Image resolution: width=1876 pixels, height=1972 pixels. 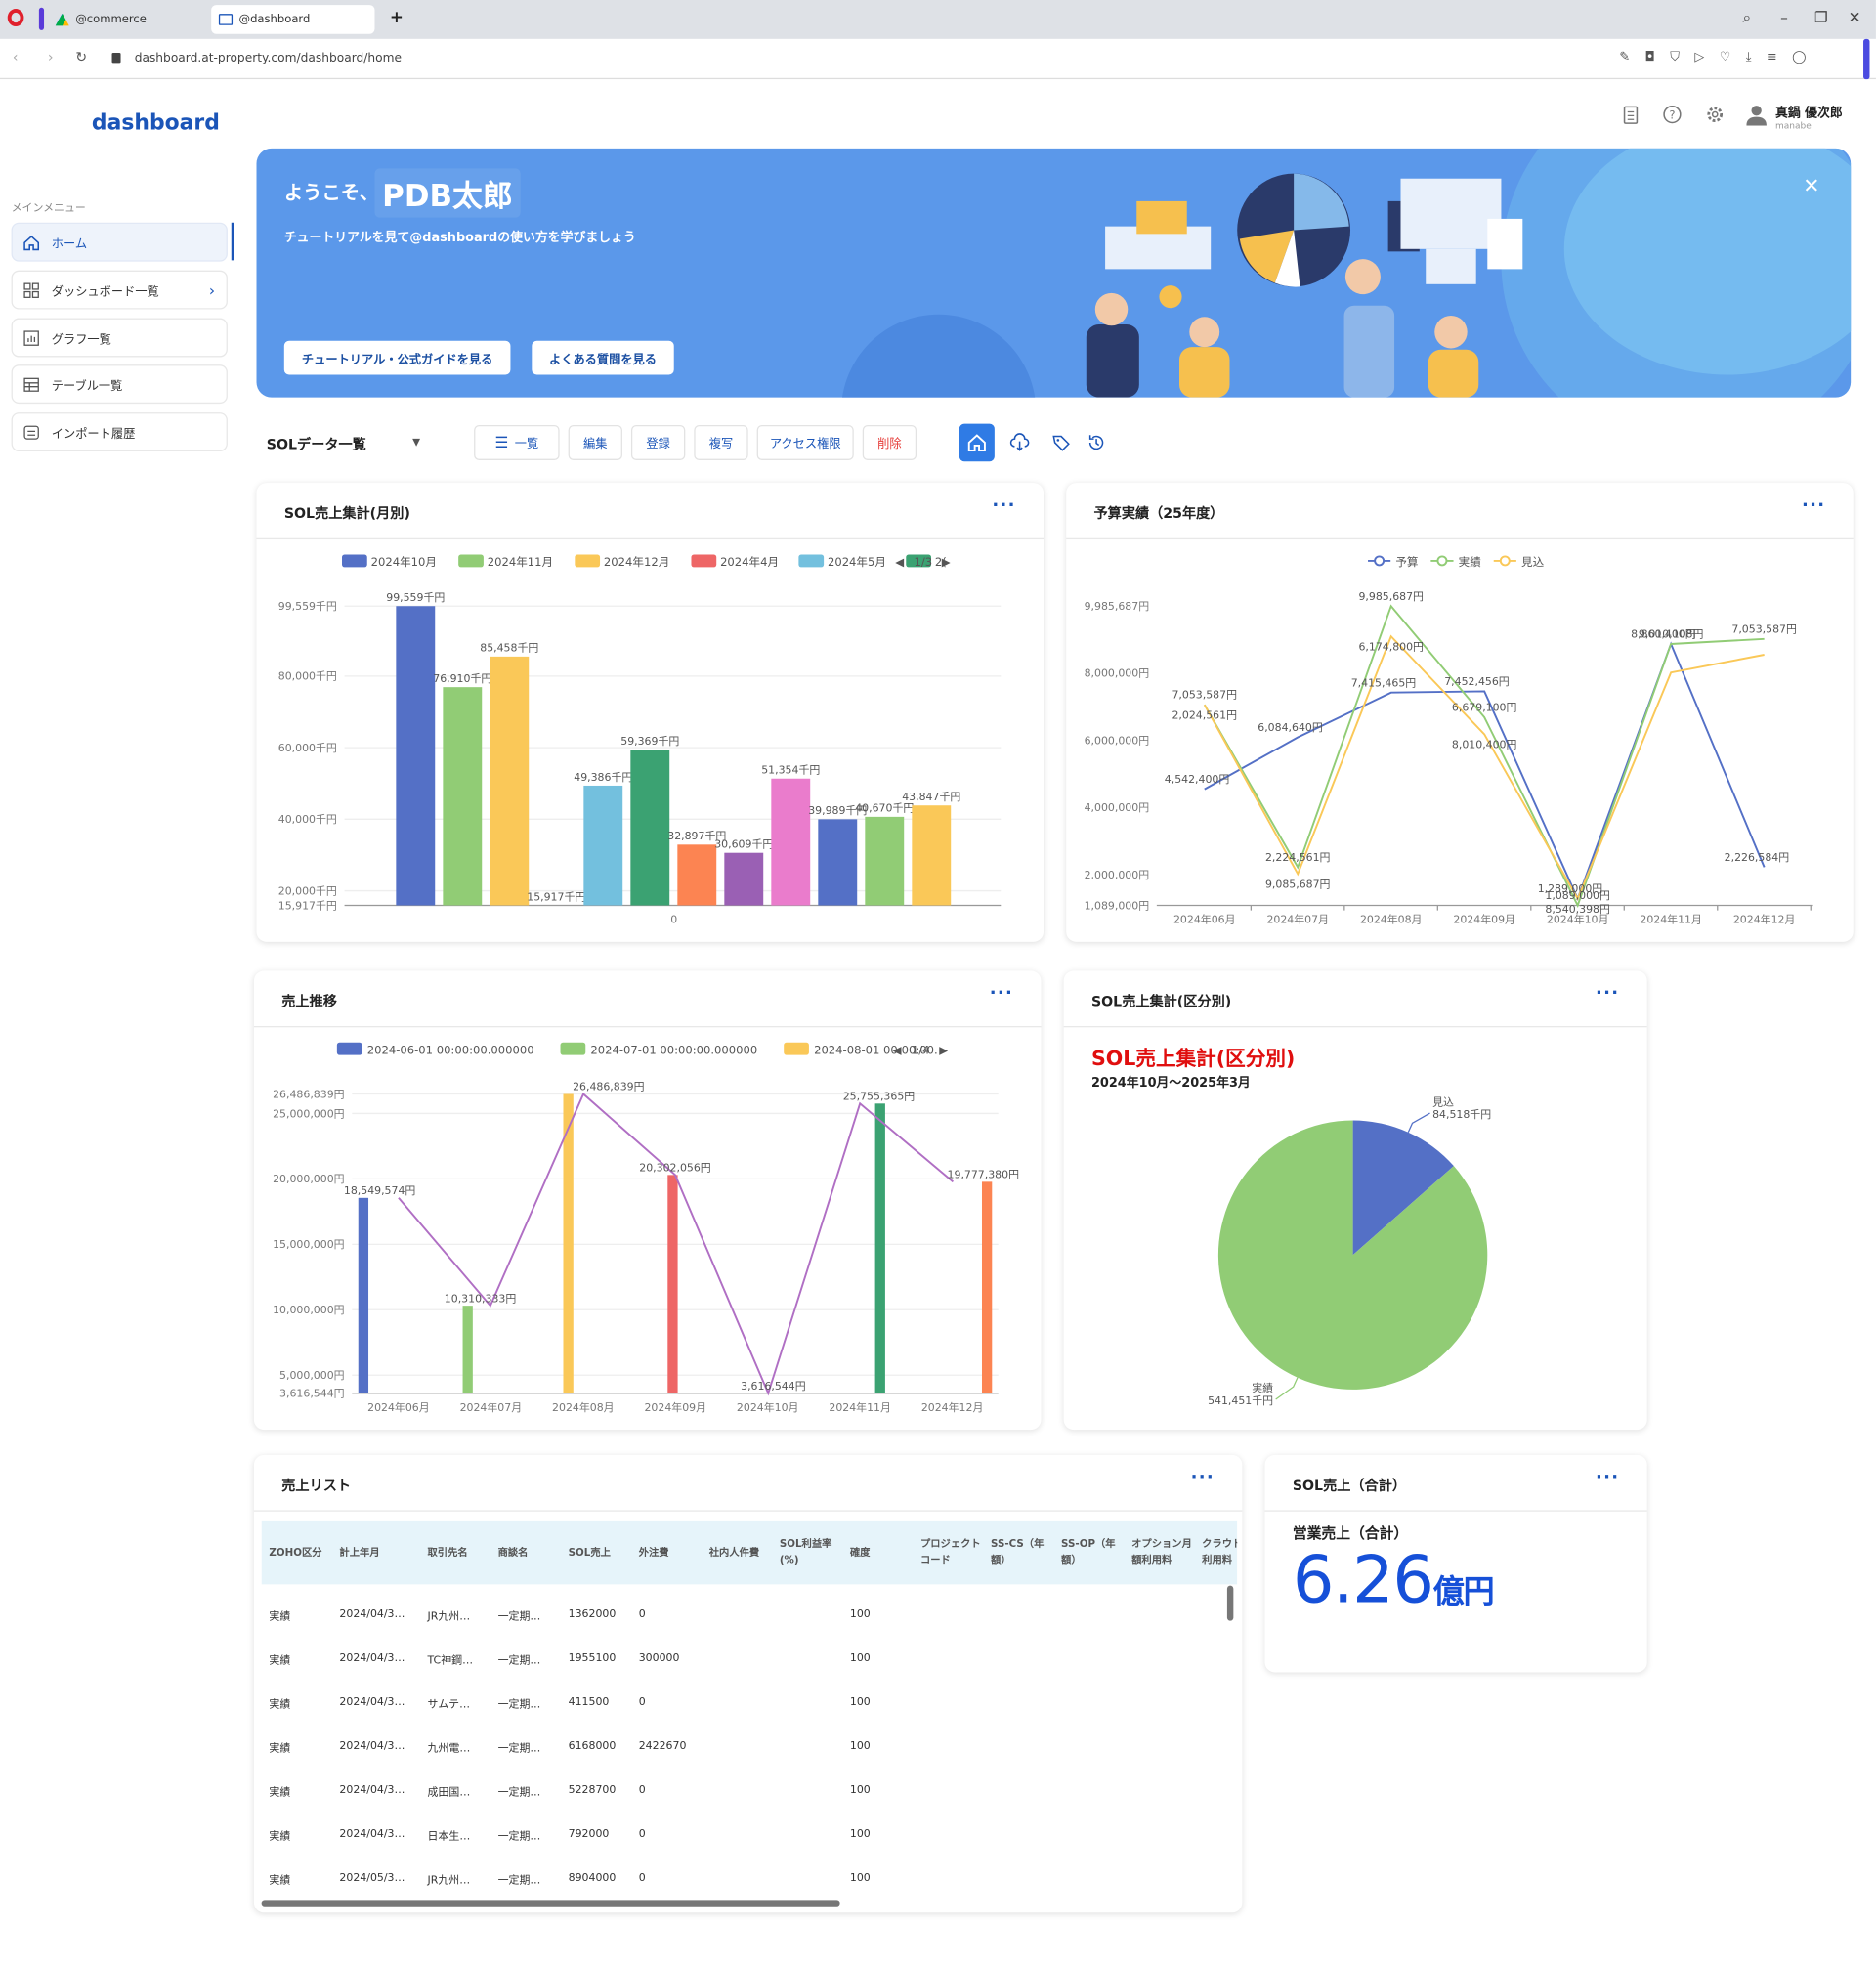 I want to click on sidebar-item-imports: インポート履歴, so click(x=119, y=431).